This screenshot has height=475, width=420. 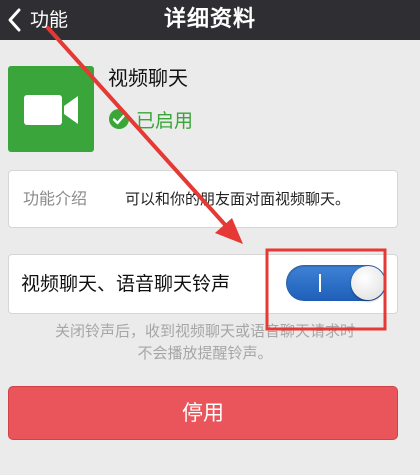 I want to click on ringtone-setting-row: 视频聊天、语音聊天铃声, so click(x=203, y=284).